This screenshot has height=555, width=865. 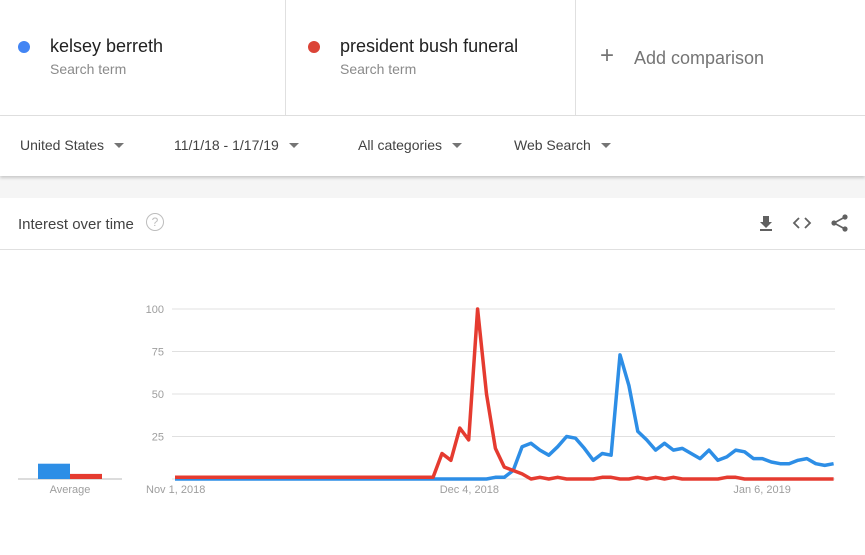 I want to click on term-name: president bush funeral, so click(x=429, y=46).